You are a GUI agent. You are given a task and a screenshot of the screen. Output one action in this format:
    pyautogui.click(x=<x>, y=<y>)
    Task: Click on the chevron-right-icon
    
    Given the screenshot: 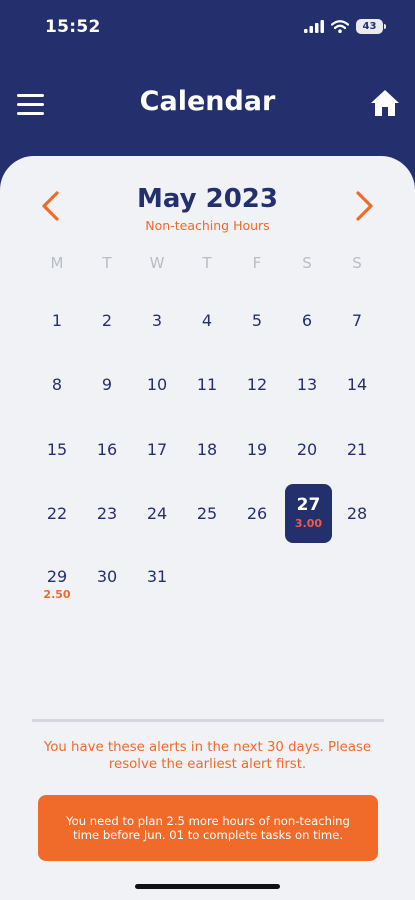 What is the action you would take?
    pyautogui.click(x=365, y=206)
    